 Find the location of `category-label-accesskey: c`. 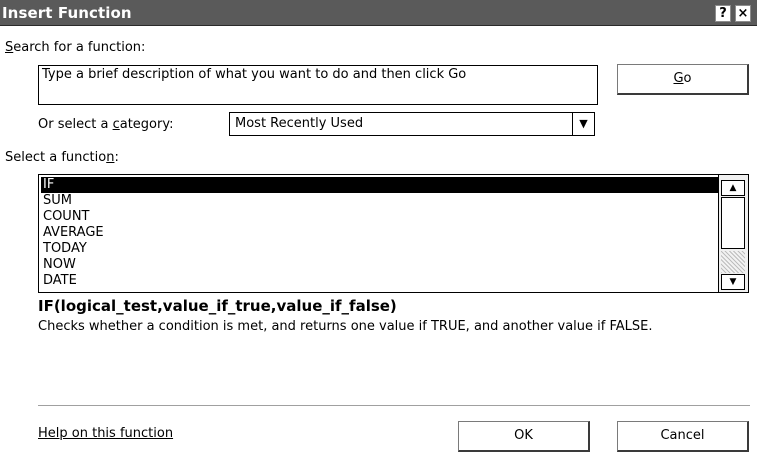

category-label-accesskey: c is located at coordinates (116, 124).